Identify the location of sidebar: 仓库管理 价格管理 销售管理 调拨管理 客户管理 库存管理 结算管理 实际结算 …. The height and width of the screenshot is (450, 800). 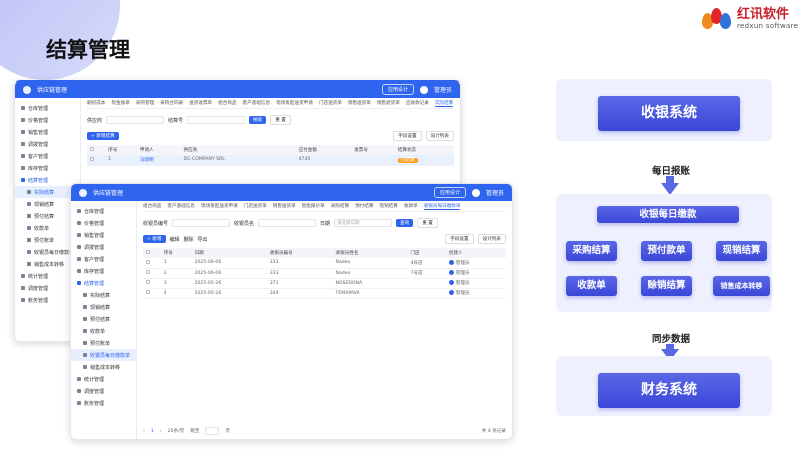
(104, 320).